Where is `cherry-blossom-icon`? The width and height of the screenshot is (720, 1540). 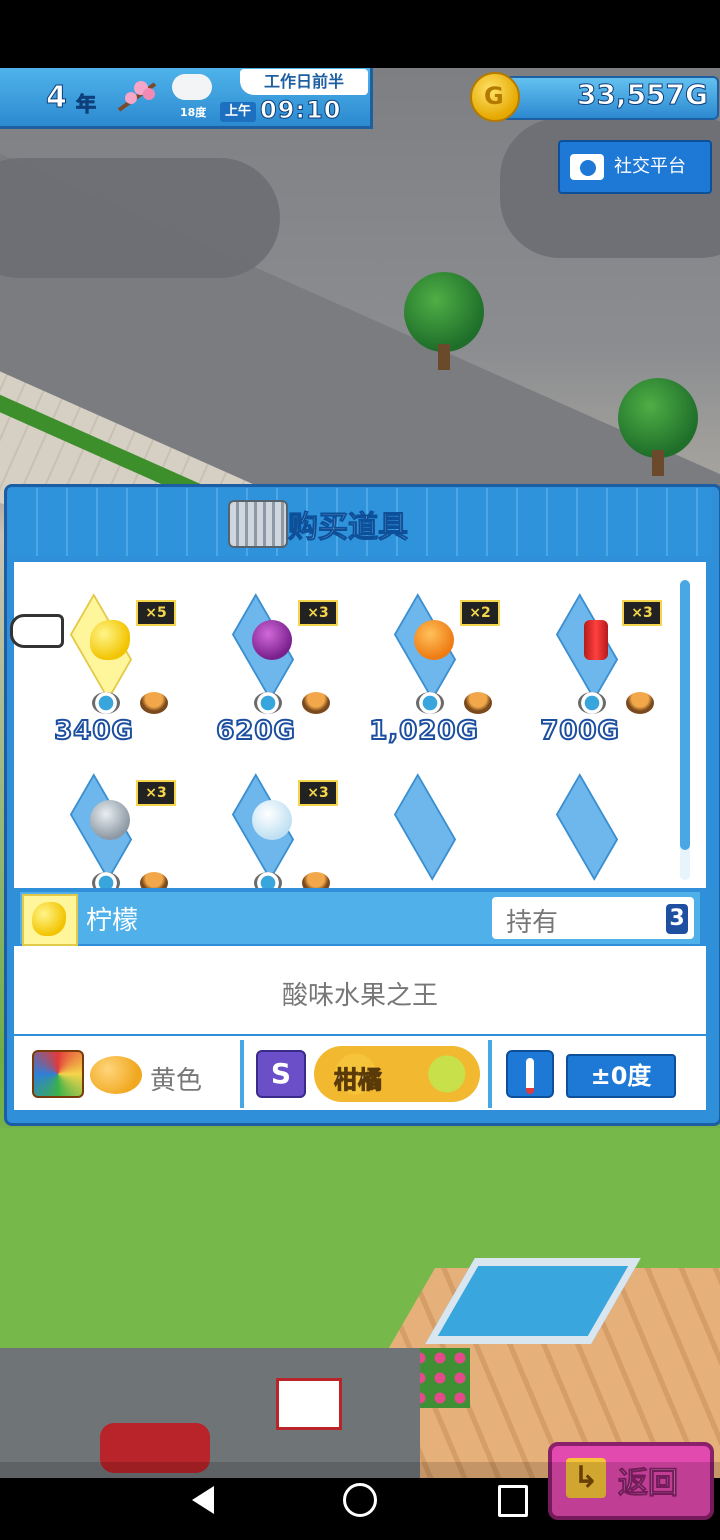
cherry-blossom-icon is located at coordinates (137, 96).